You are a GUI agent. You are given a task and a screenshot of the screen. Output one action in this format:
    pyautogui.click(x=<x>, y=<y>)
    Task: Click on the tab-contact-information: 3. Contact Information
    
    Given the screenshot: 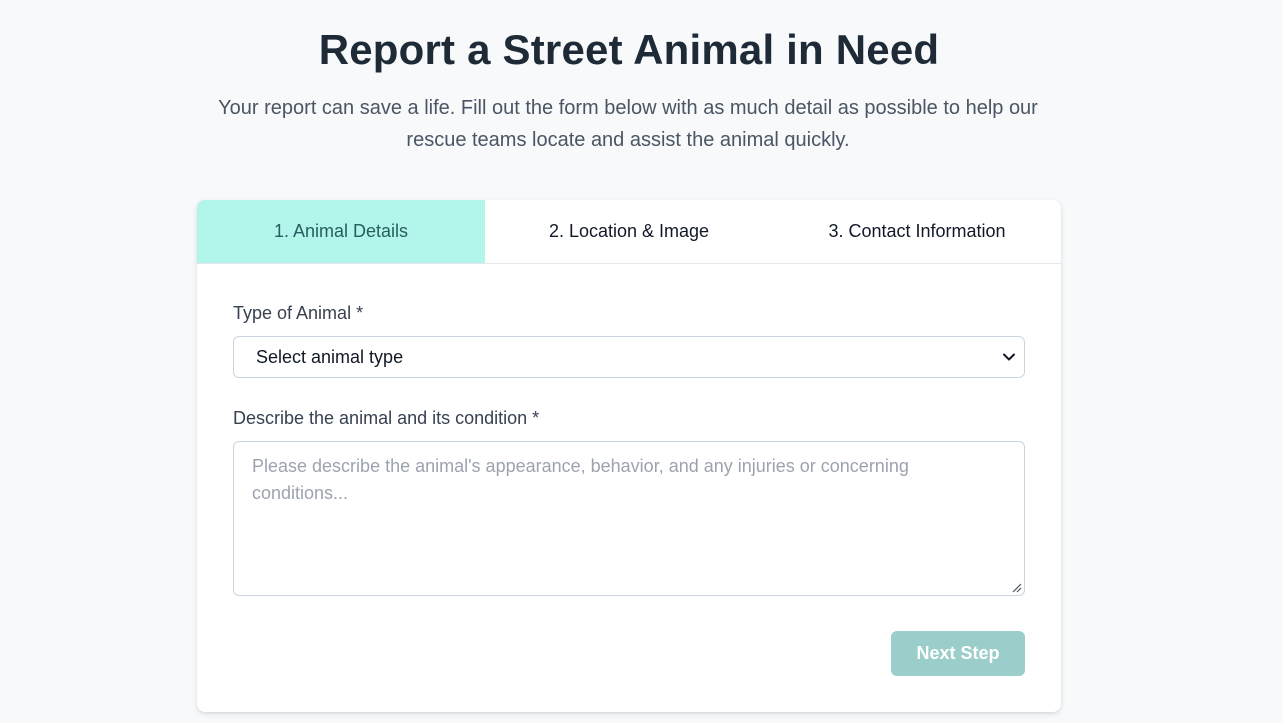 What is the action you would take?
    pyautogui.click(x=917, y=231)
    